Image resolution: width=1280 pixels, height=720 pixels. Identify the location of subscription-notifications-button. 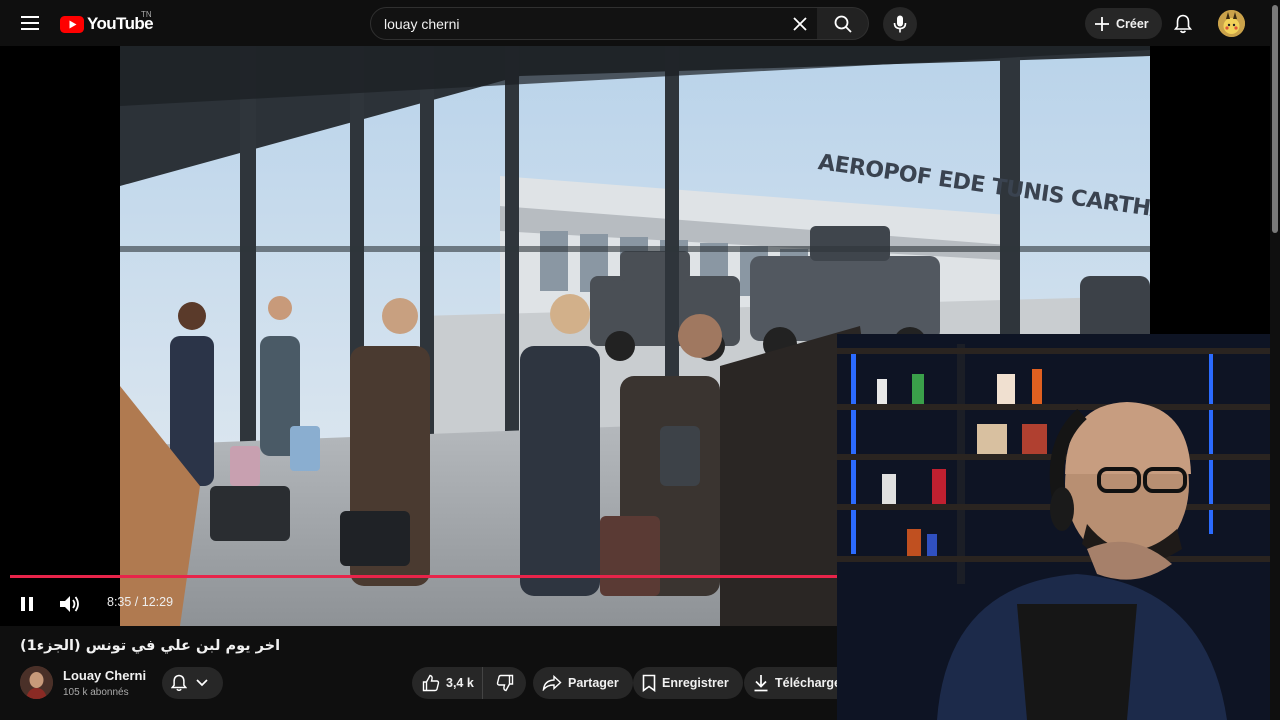
(192, 683).